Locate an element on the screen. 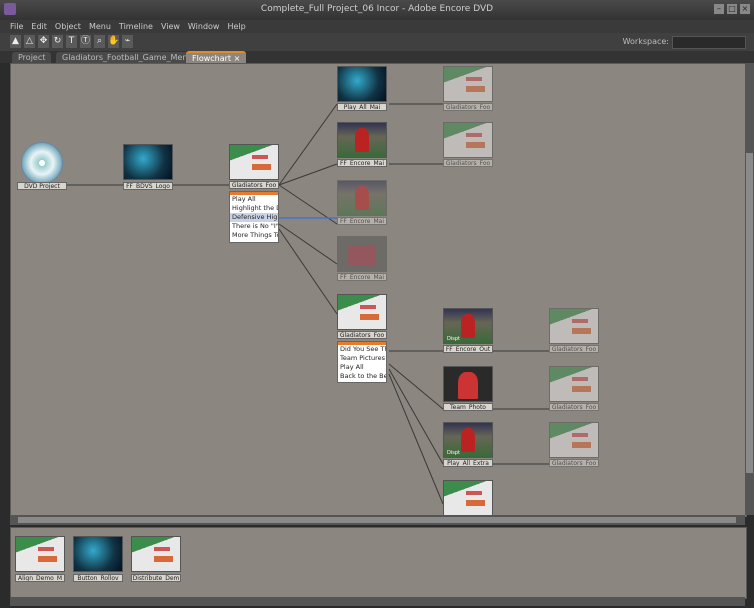 This screenshot has height=608, width=754. workspace-label: Workspace: is located at coordinates (645, 41).